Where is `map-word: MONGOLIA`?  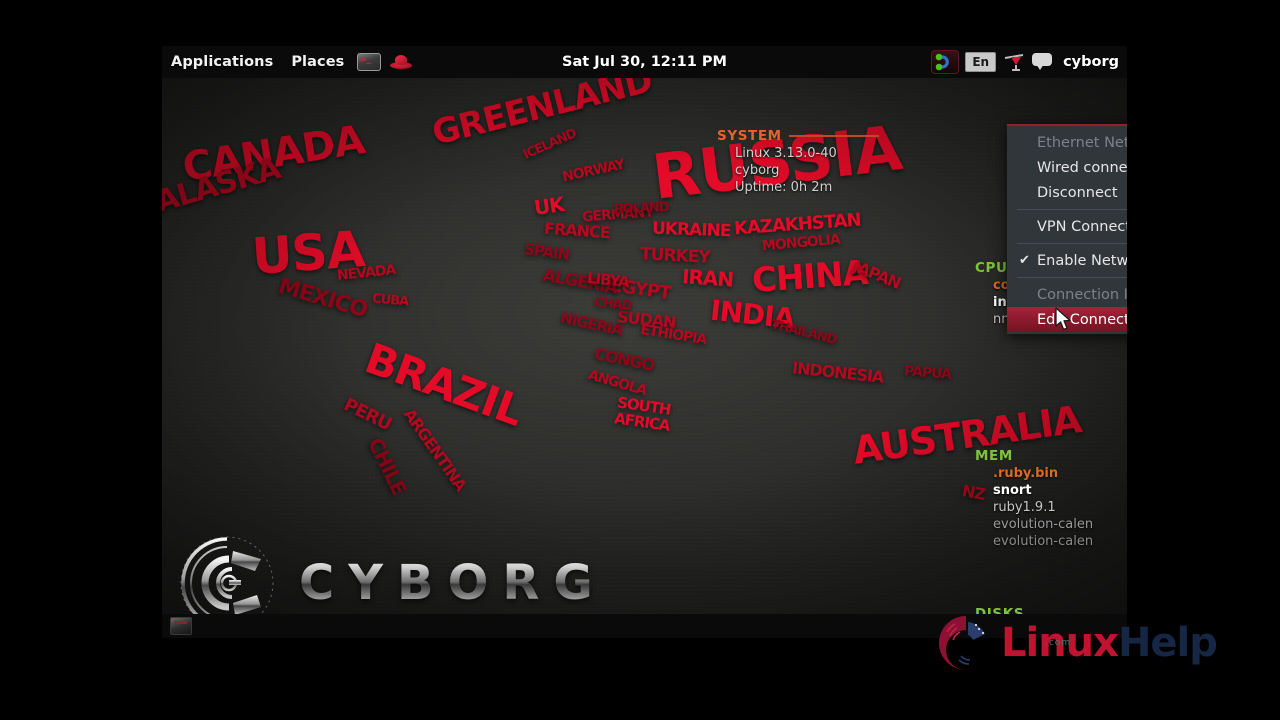
map-word: MONGOLIA is located at coordinates (801, 243).